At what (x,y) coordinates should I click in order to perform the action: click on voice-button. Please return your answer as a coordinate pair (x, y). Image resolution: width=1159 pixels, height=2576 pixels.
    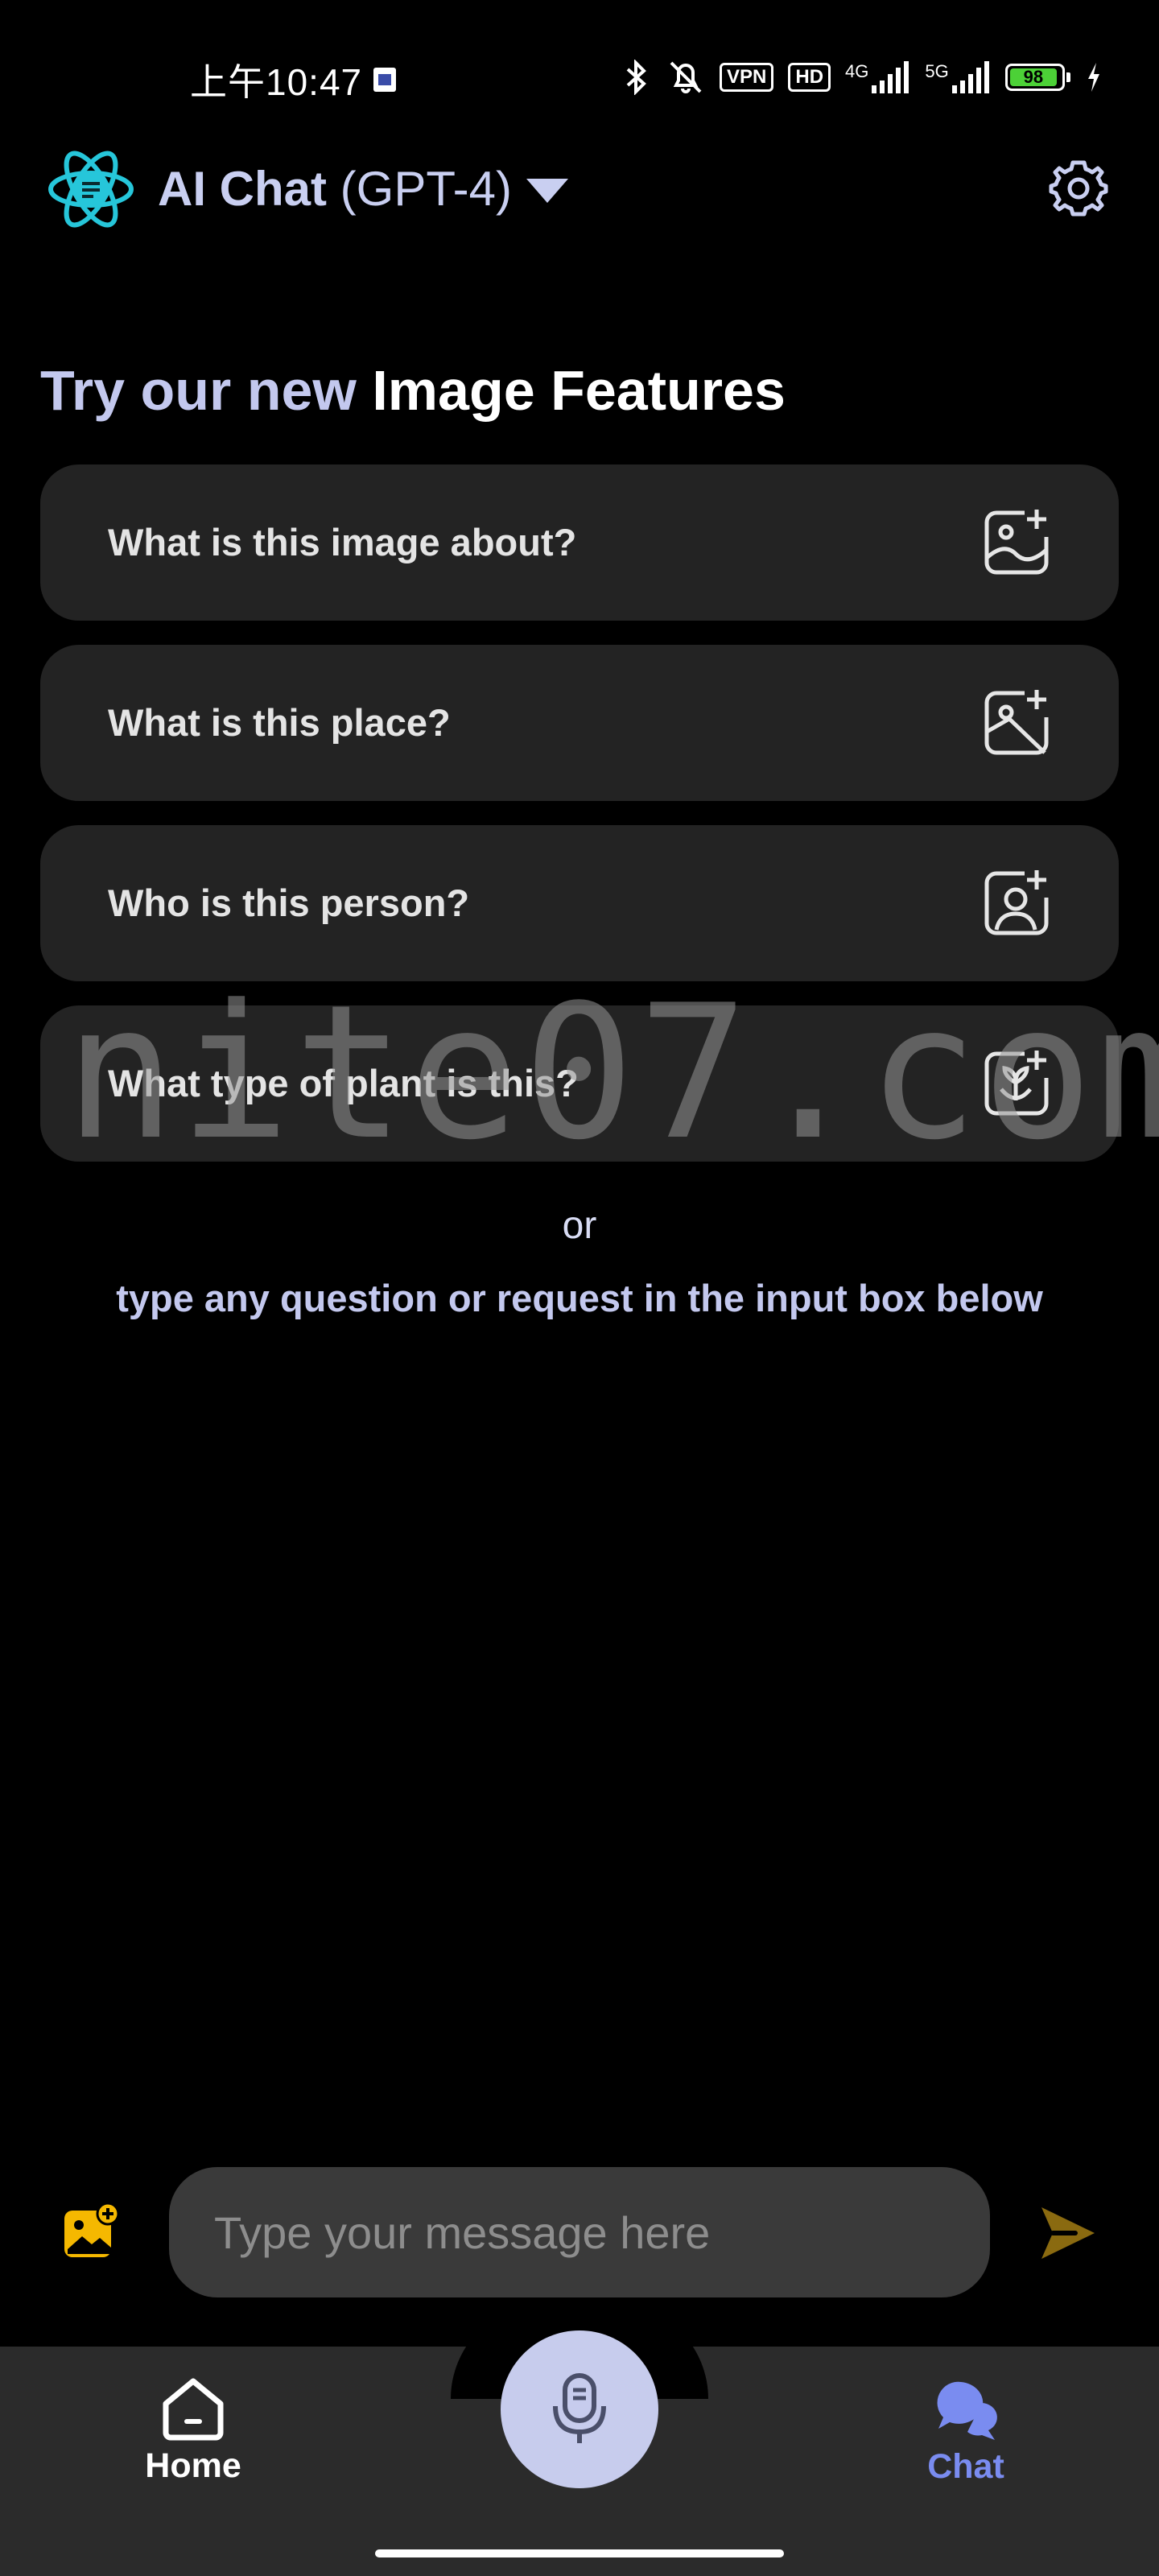
    Looking at the image, I should click on (579, 2409).